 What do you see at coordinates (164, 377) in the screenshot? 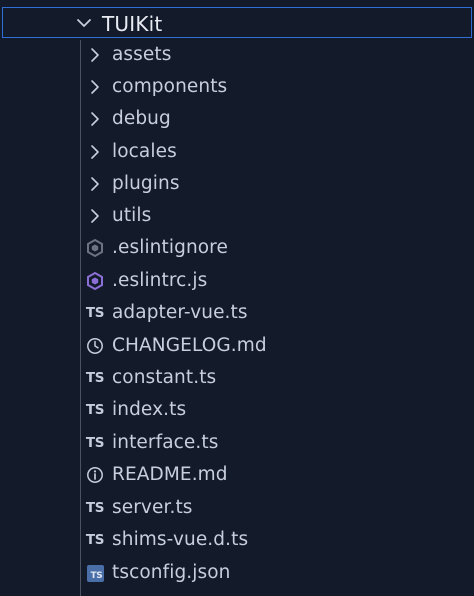
I see `file-label: constant.ts` at bounding box center [164, 377].